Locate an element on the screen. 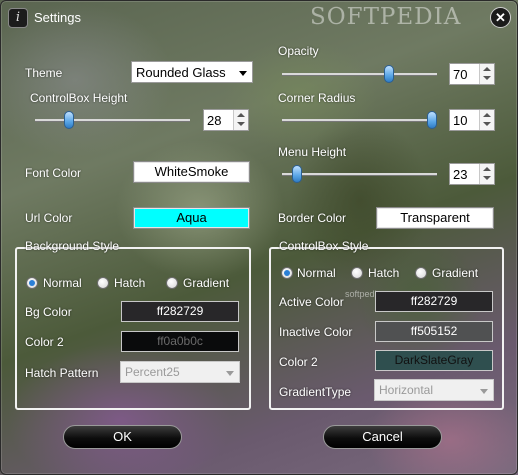 Image resolution: width=518 pixels, height=475 pixels. gradient-type-value: Horizontal is located at coordinates (406, 390).